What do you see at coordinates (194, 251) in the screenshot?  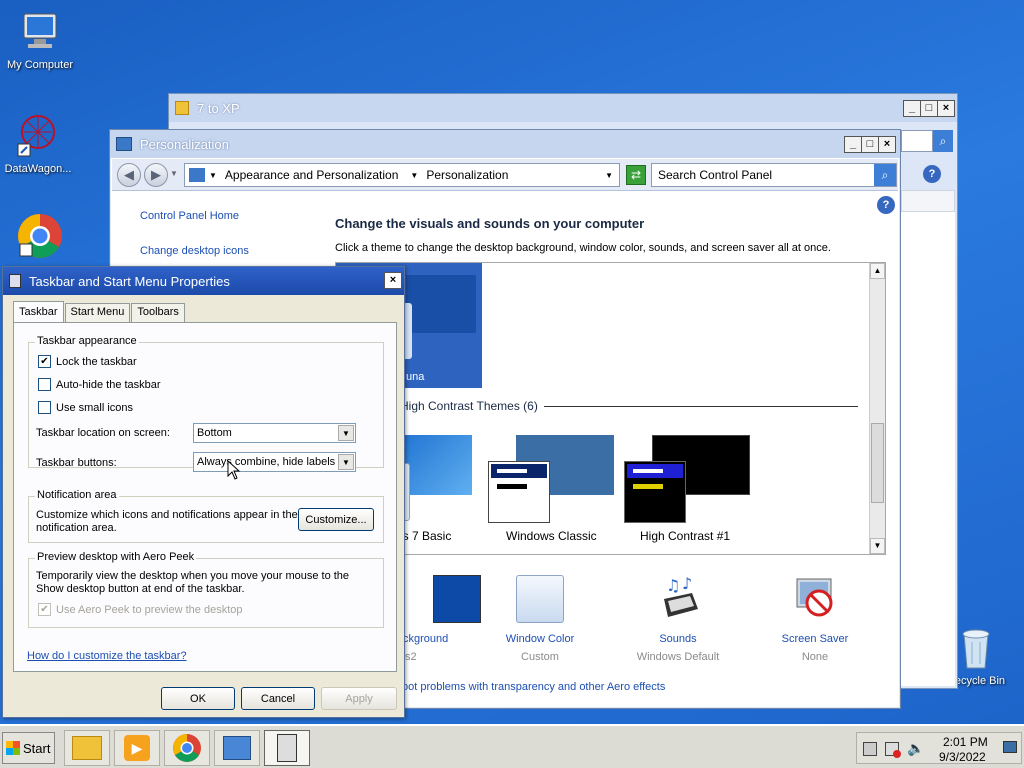 I see `sidebar-link-change-desktop-icons: Change desktop icons` at bounding box center [194, 251].